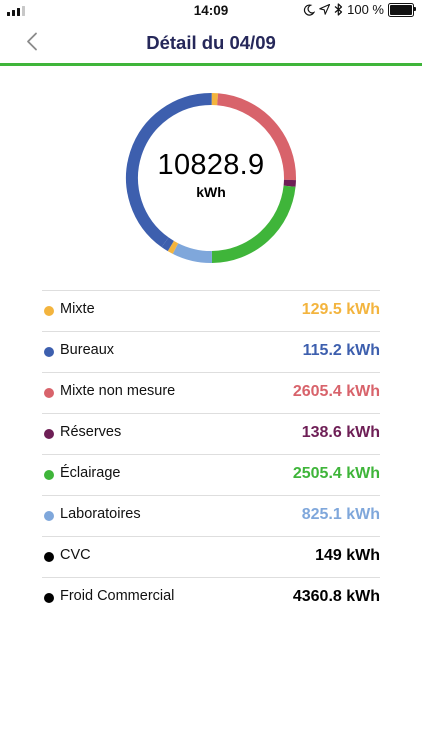 This screenshot has width=422, height=750. Describe the element at coordinates (211, 11) in the screenshot. I see `status-bar: 14:09 100 %` at that location.